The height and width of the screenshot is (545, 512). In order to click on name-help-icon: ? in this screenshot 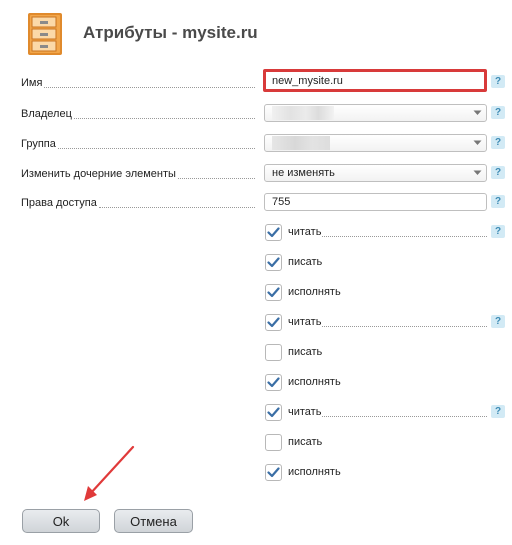, I will do `click(498, 81)`.